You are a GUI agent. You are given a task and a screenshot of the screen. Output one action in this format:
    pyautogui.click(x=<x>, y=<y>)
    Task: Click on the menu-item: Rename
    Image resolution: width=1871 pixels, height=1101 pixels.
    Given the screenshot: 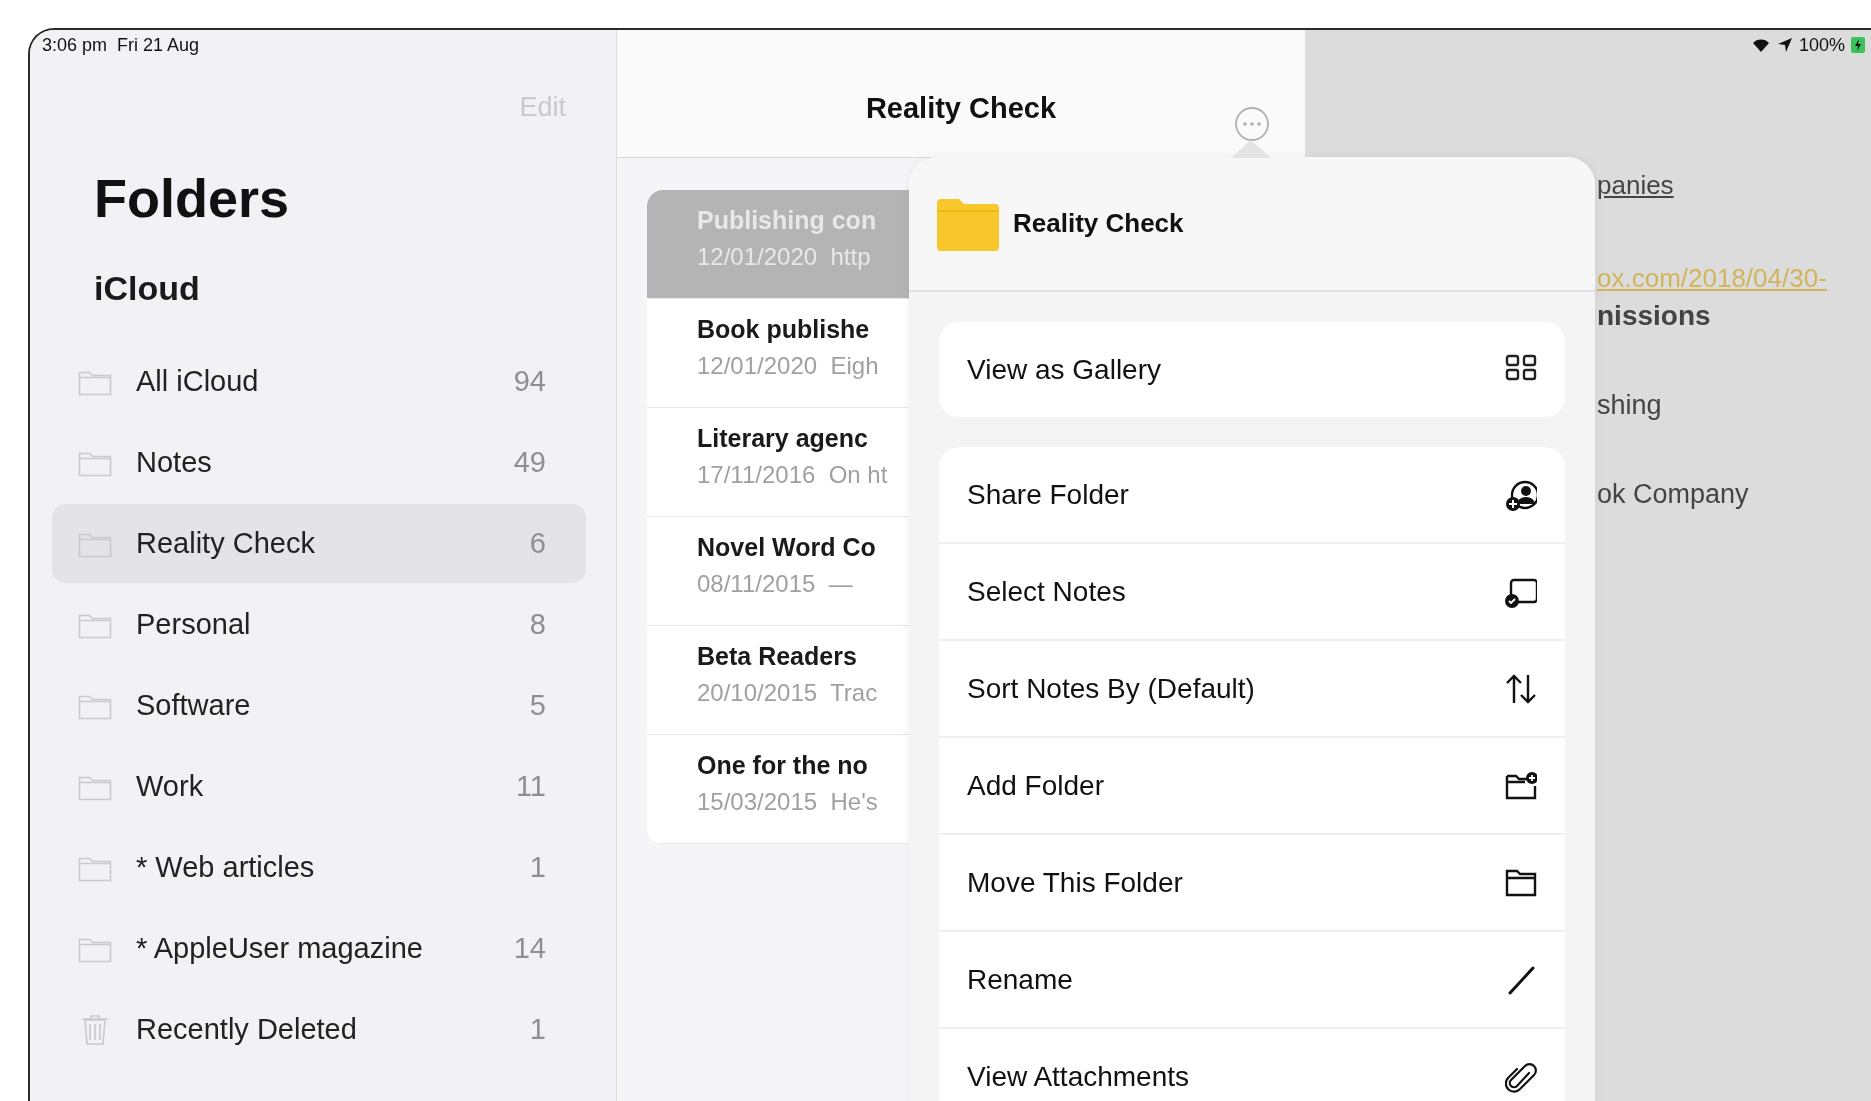 What is the action you would take?
    pyautogui.click(x=1252, y=980)
    